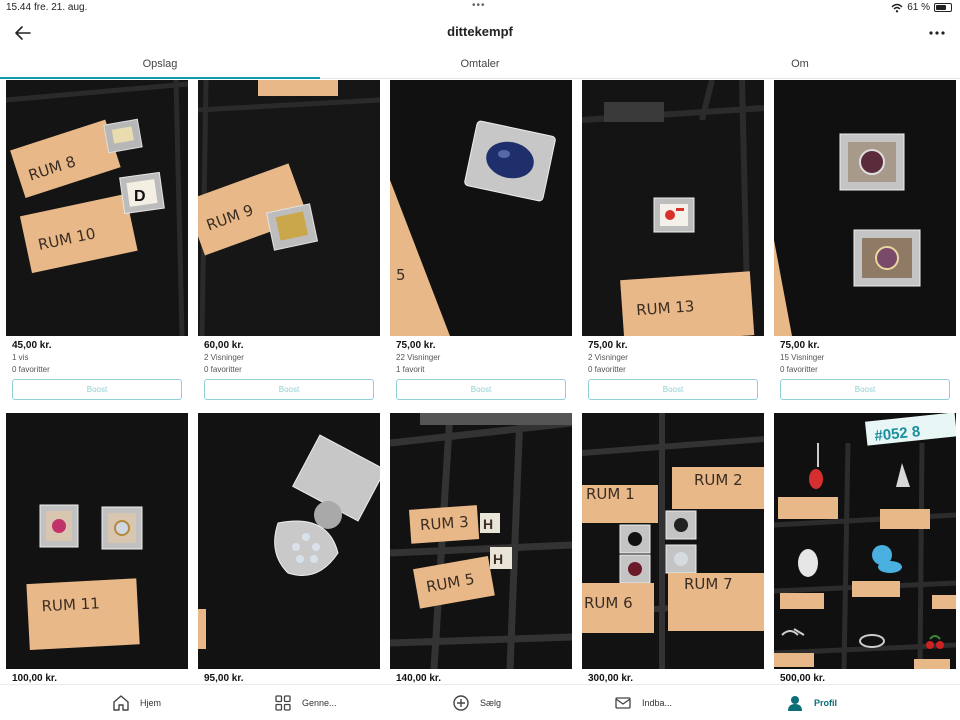 The width and height of the screenshot is (960, 720). I want to click on tabbar-label: Hjem, so click(151, 703).